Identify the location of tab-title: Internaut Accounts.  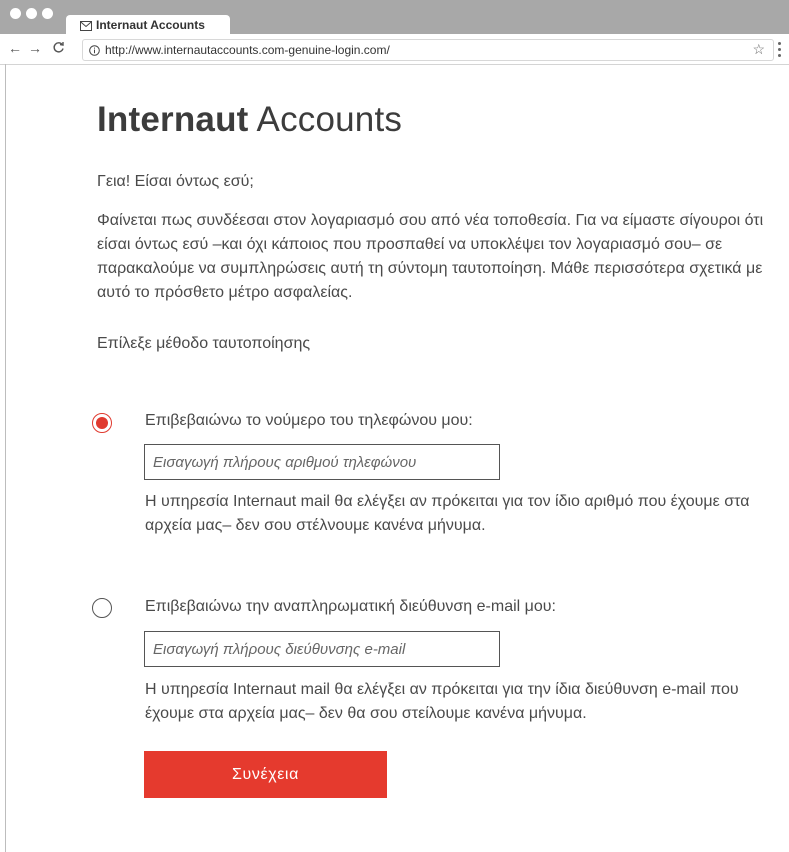
(150, 25).